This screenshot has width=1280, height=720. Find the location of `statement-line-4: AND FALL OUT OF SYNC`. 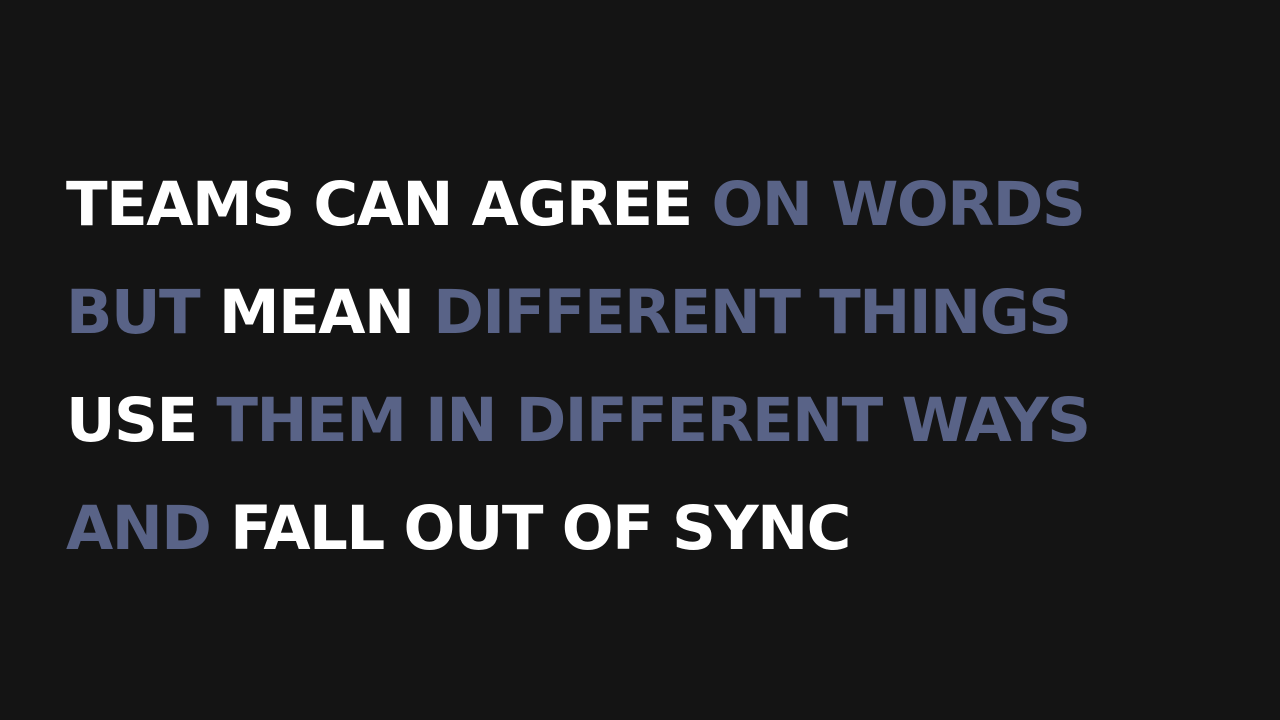

statement-line-4: AND FALL OUT OF SYNC is located at coordinates (666, 545).